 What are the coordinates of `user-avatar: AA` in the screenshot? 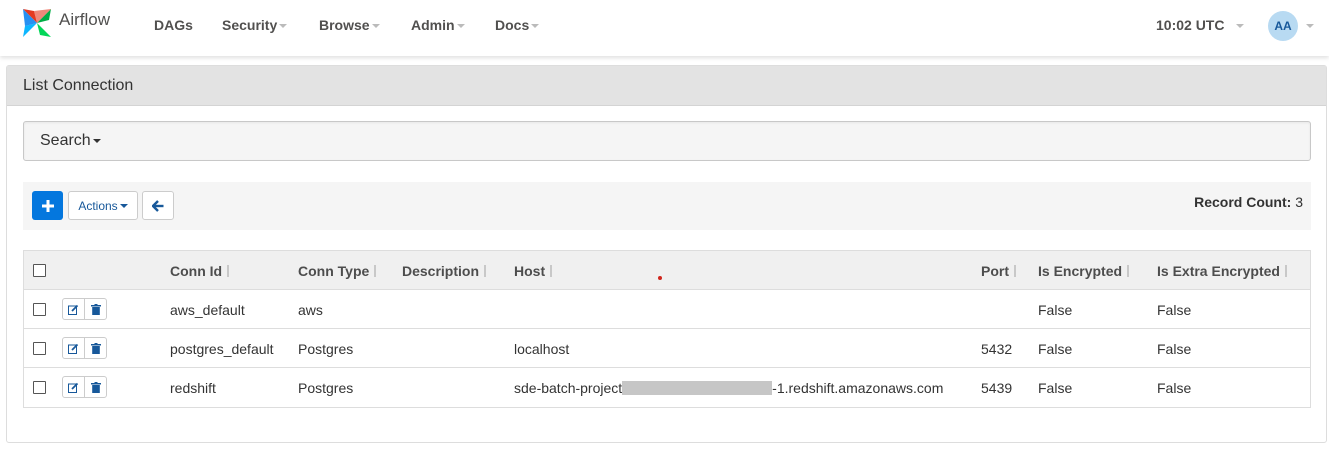 It's located at (1283, 26).